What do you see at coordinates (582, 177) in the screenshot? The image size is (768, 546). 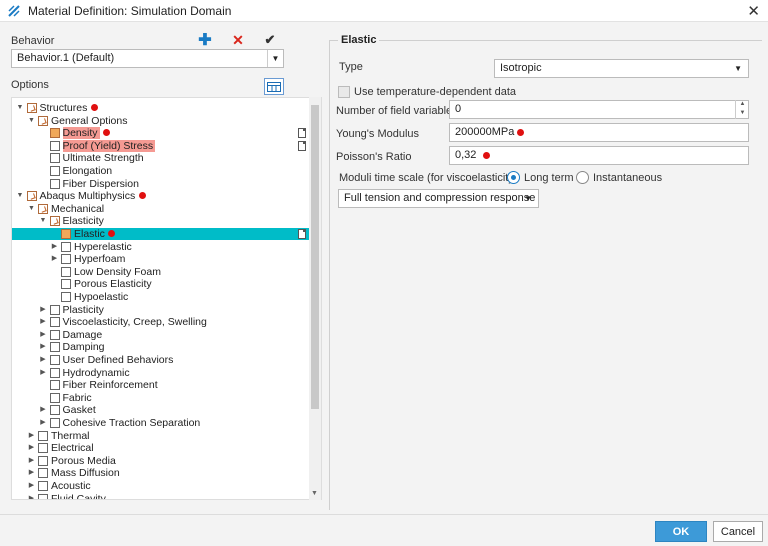 I see `instantaneous-radio` at bounding box center [582, 177].